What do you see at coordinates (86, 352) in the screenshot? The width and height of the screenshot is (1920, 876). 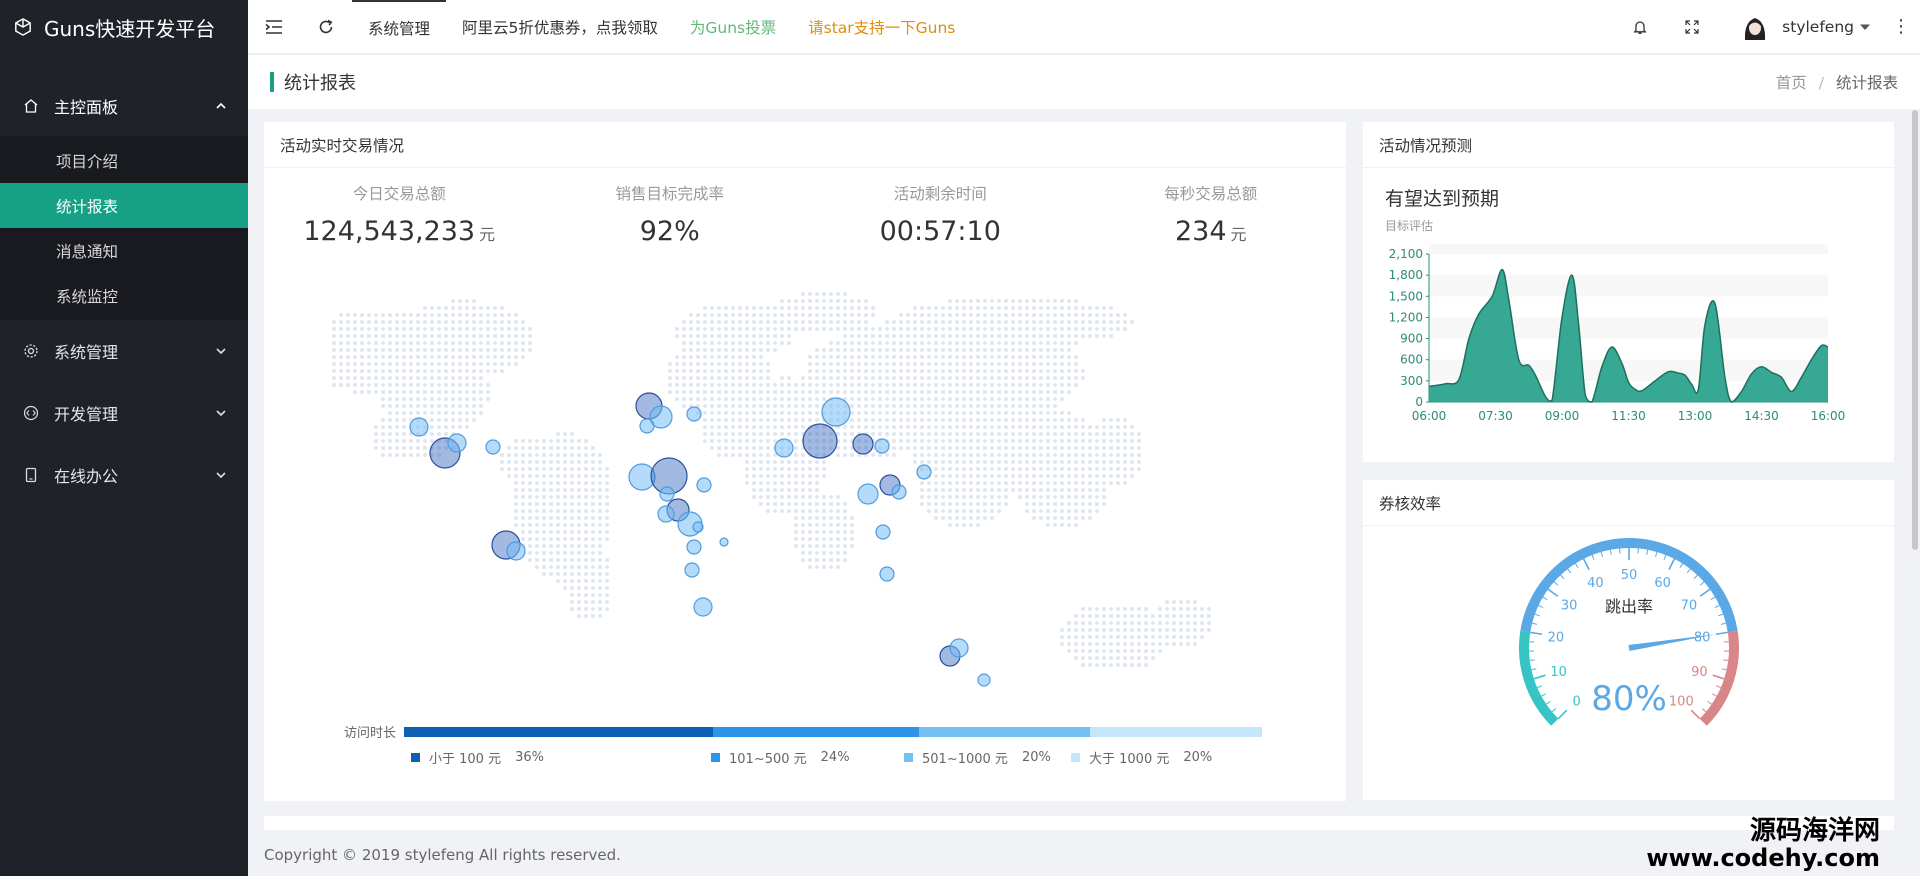 I see `nav-head-label: 系统管理` at bounding box center [86, 352].